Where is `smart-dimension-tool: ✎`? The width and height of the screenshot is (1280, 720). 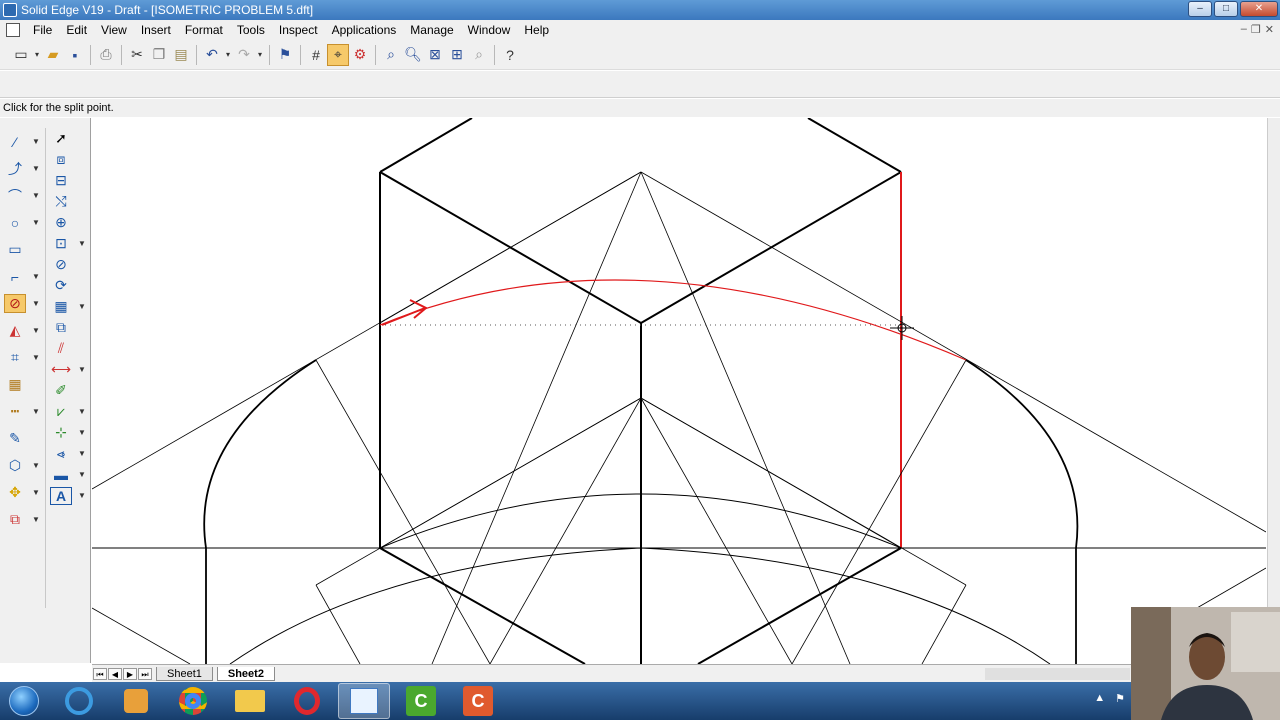
smart-dimension-tool: ✎ is located at coordinates (23, 438).